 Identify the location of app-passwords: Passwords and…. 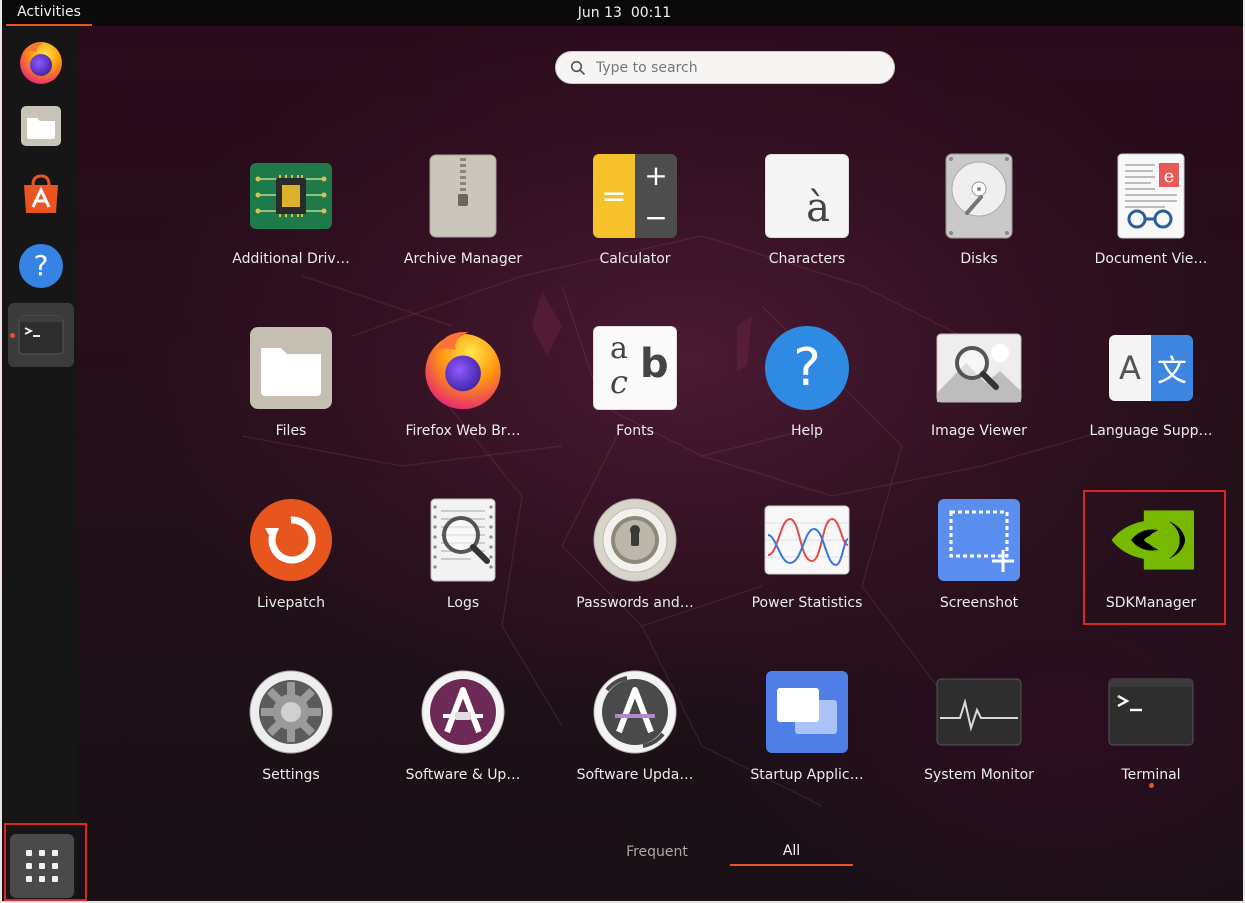
(635, 557).